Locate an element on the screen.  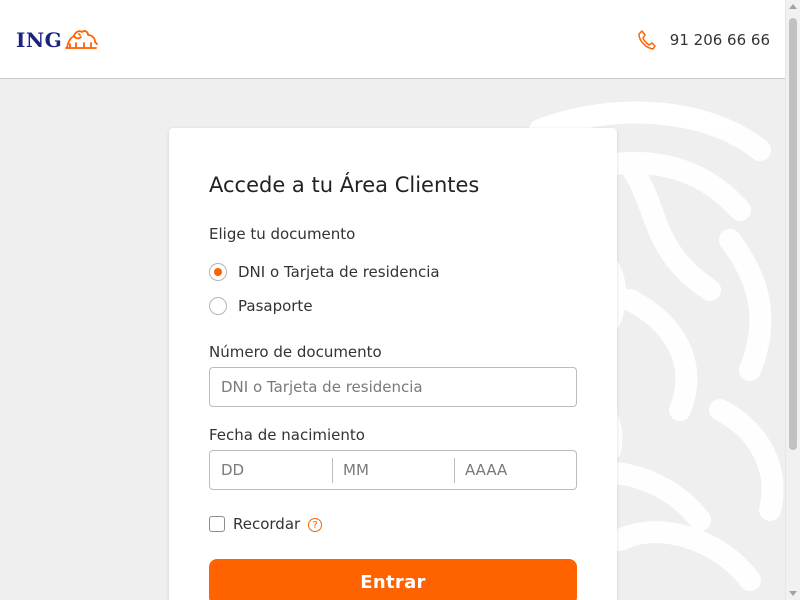
remember-row: Recordar ? is located at coordinates (266, 524).